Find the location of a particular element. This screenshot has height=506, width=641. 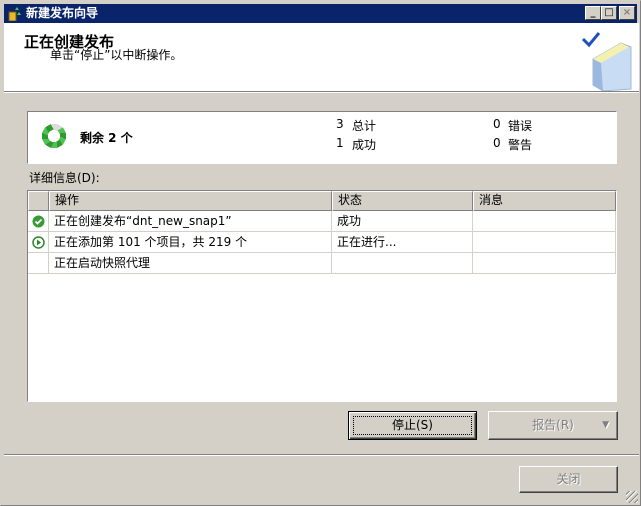

page-subtitle: 单击“停止”以中断操作。 is located at coordinates (116, 55).